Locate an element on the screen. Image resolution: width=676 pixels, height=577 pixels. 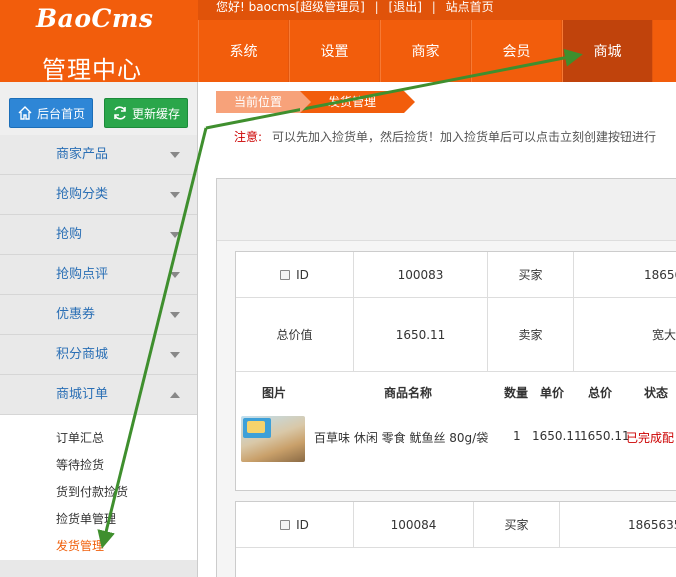
panel-header is located at coordinates (446, 210).